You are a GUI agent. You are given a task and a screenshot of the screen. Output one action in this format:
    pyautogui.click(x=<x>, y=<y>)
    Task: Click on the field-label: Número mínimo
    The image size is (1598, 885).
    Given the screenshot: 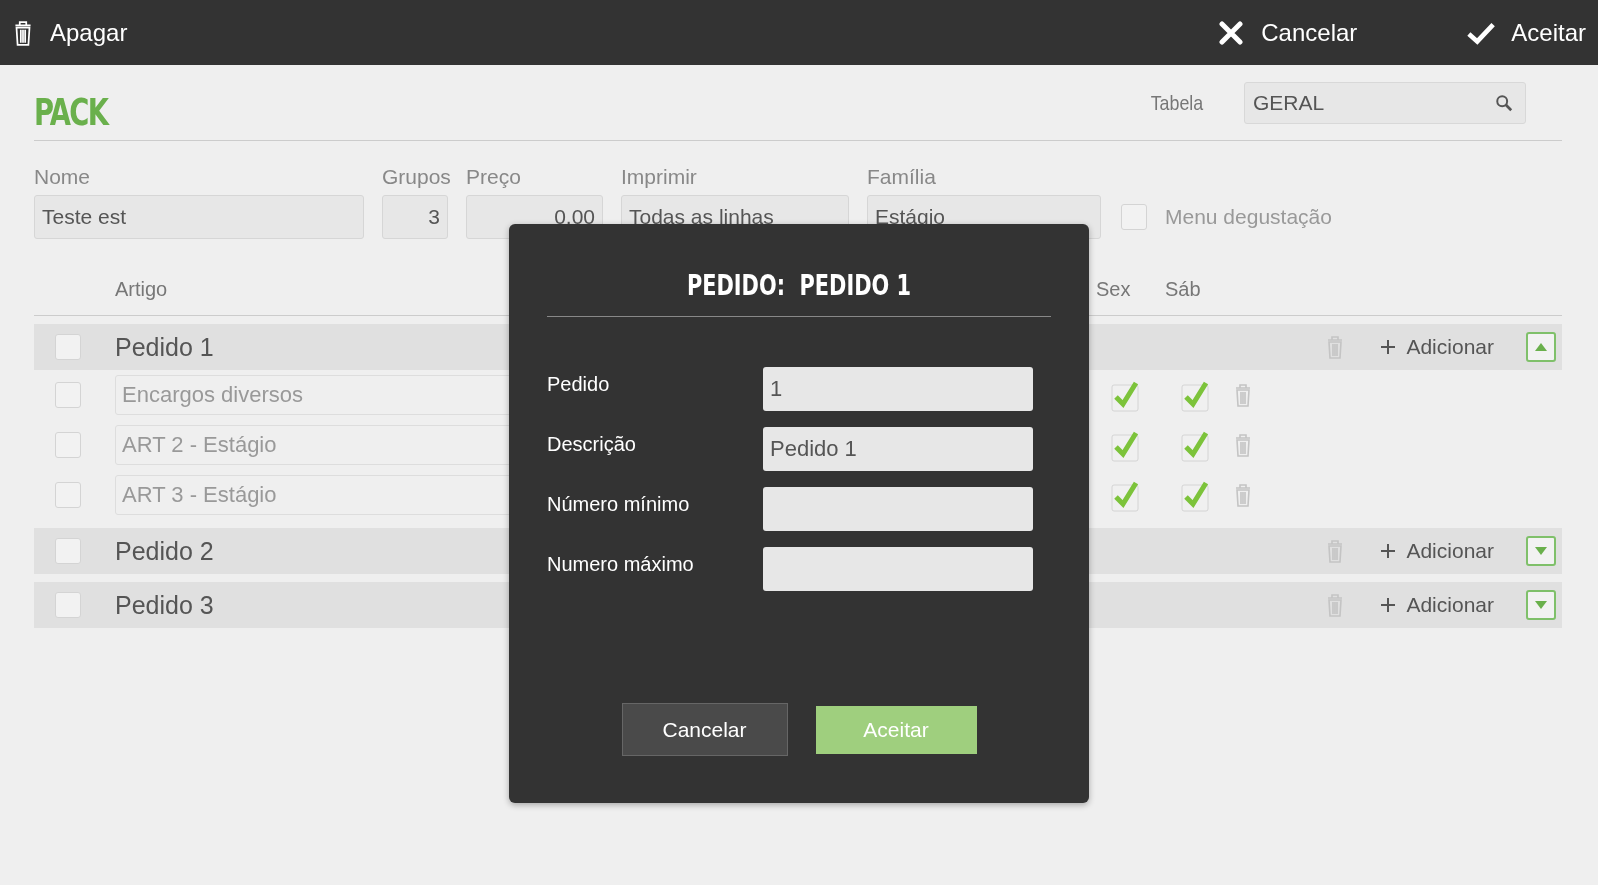 What is the action you would take?
    pyautogui.click(x=619, y=504)
    